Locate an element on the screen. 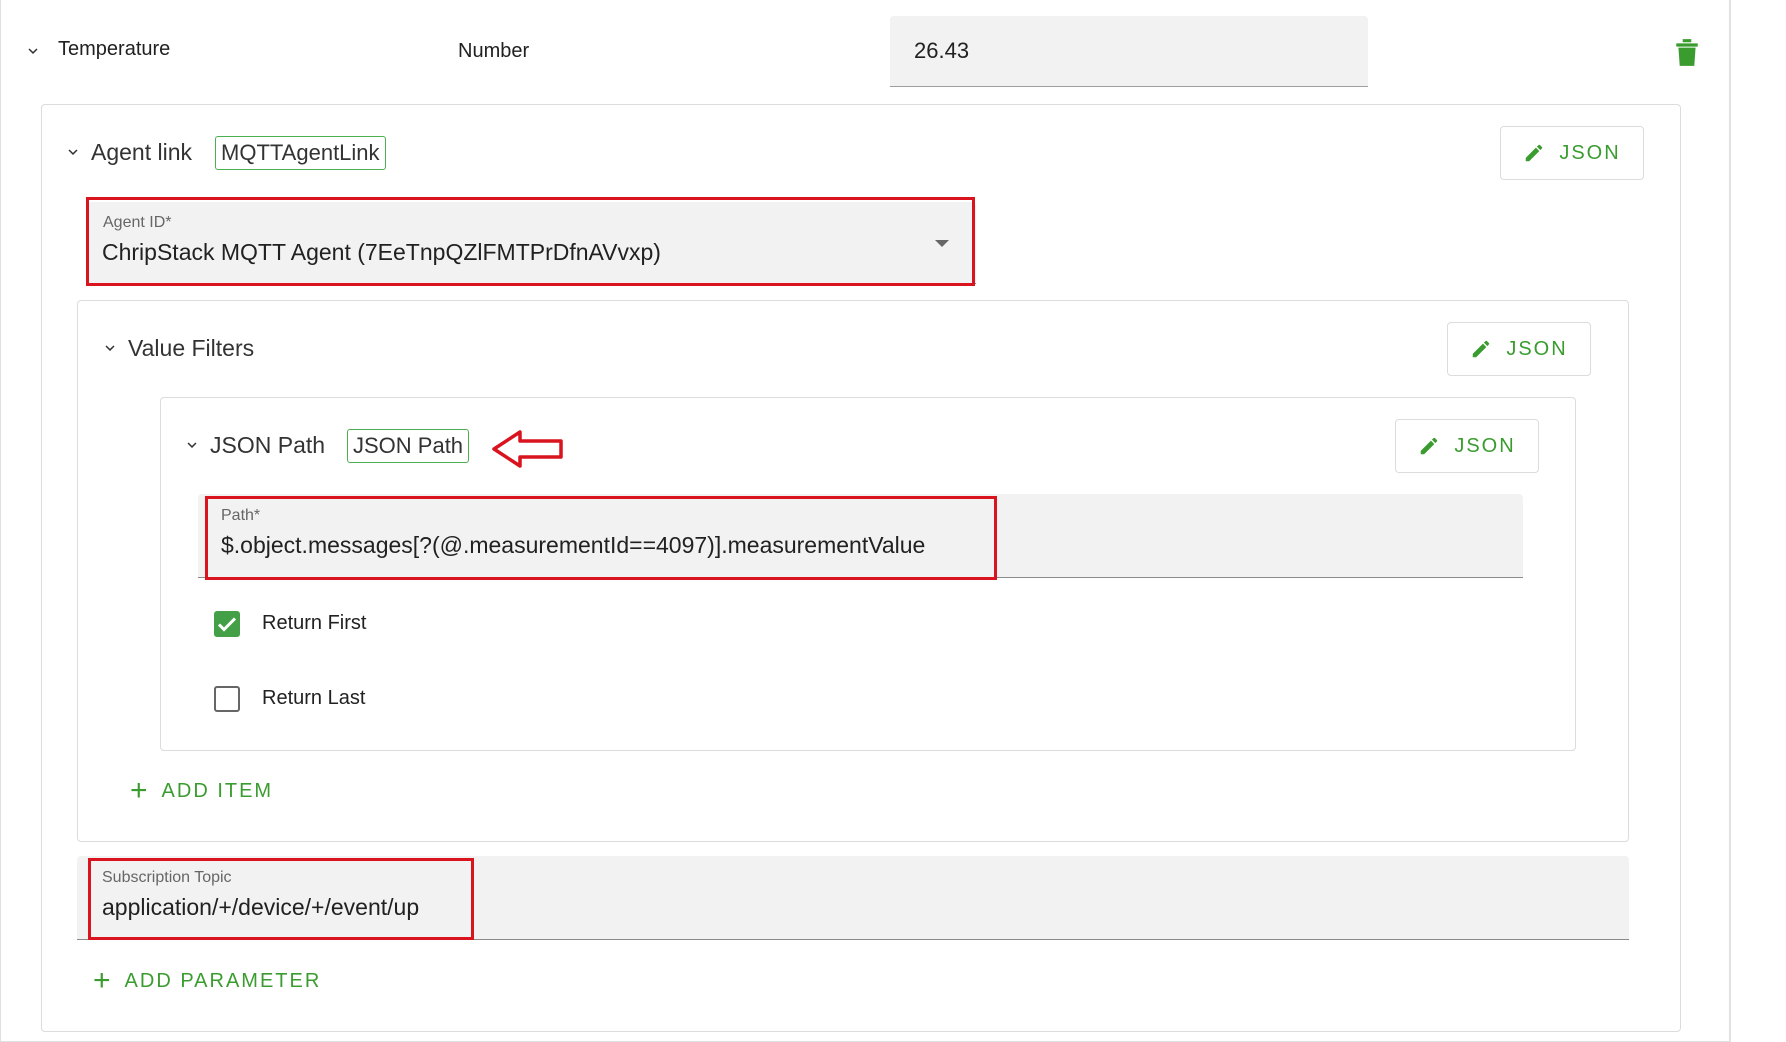  attribute-expand-toggle is located at coordinates (33, 51).